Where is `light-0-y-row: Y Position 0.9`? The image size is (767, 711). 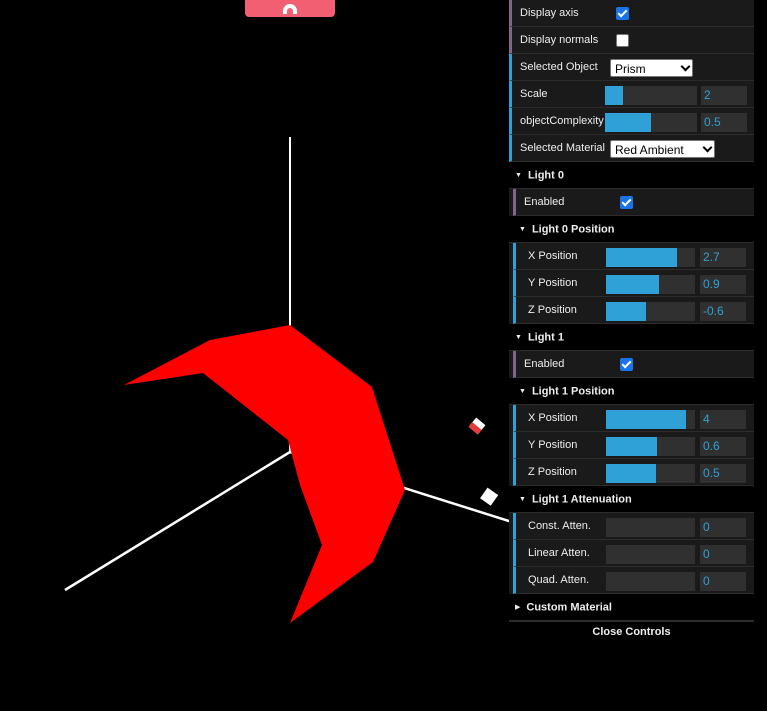
light-0-y-row: Y Position 0.9 is located at coordinates (633, 283).